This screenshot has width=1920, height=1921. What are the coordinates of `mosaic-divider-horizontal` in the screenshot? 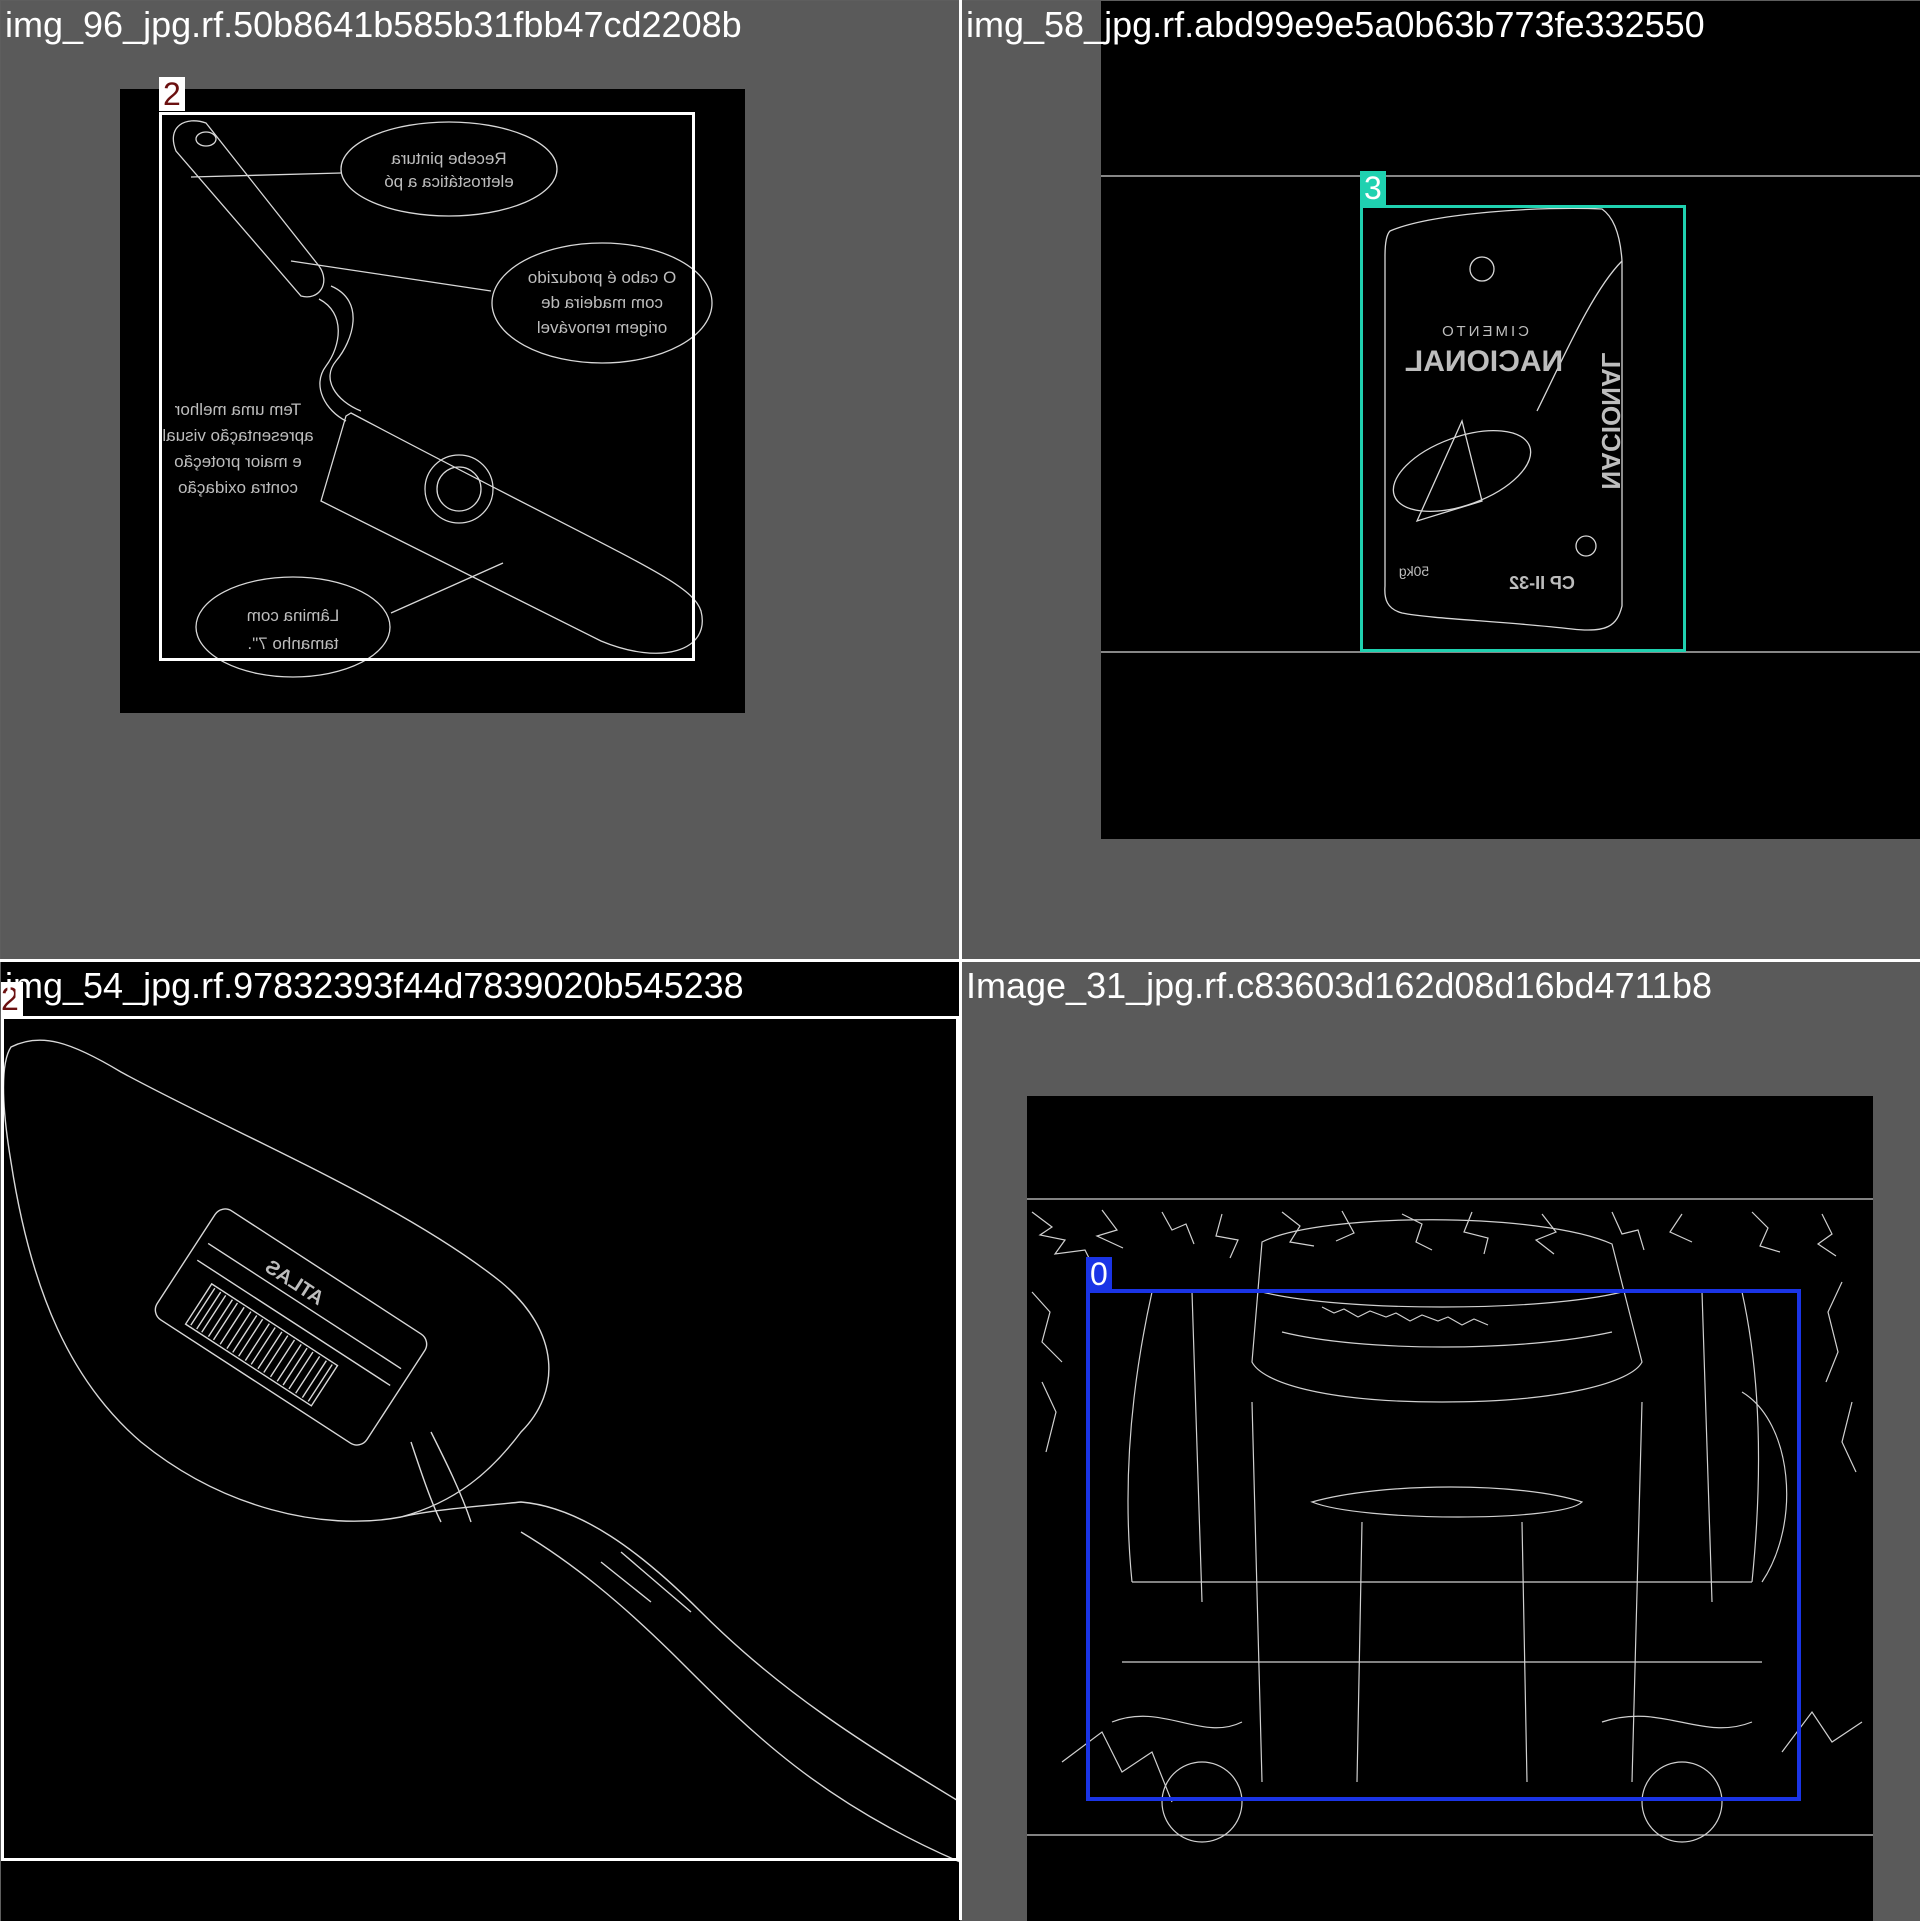 It's located at (960, 960).